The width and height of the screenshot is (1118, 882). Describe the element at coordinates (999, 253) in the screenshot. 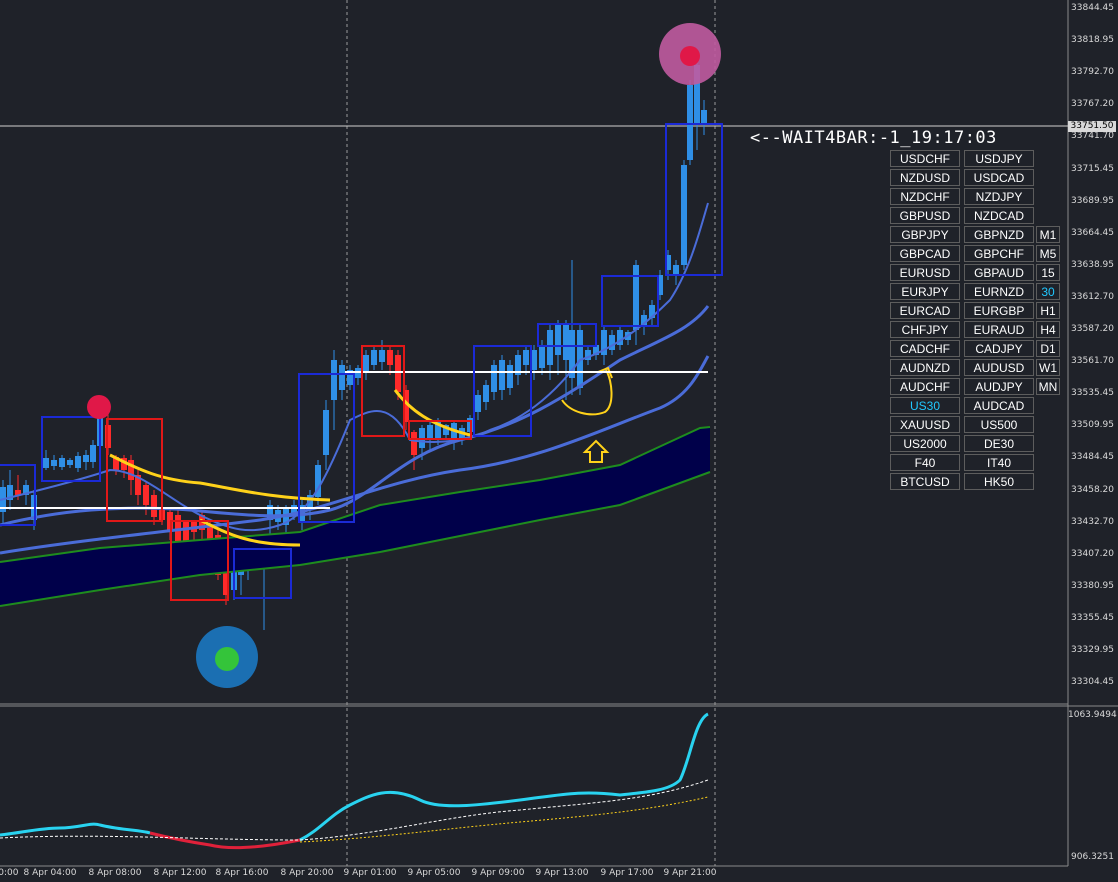

I see `symbol-button-gbpchf: GBPCHF` at that location.